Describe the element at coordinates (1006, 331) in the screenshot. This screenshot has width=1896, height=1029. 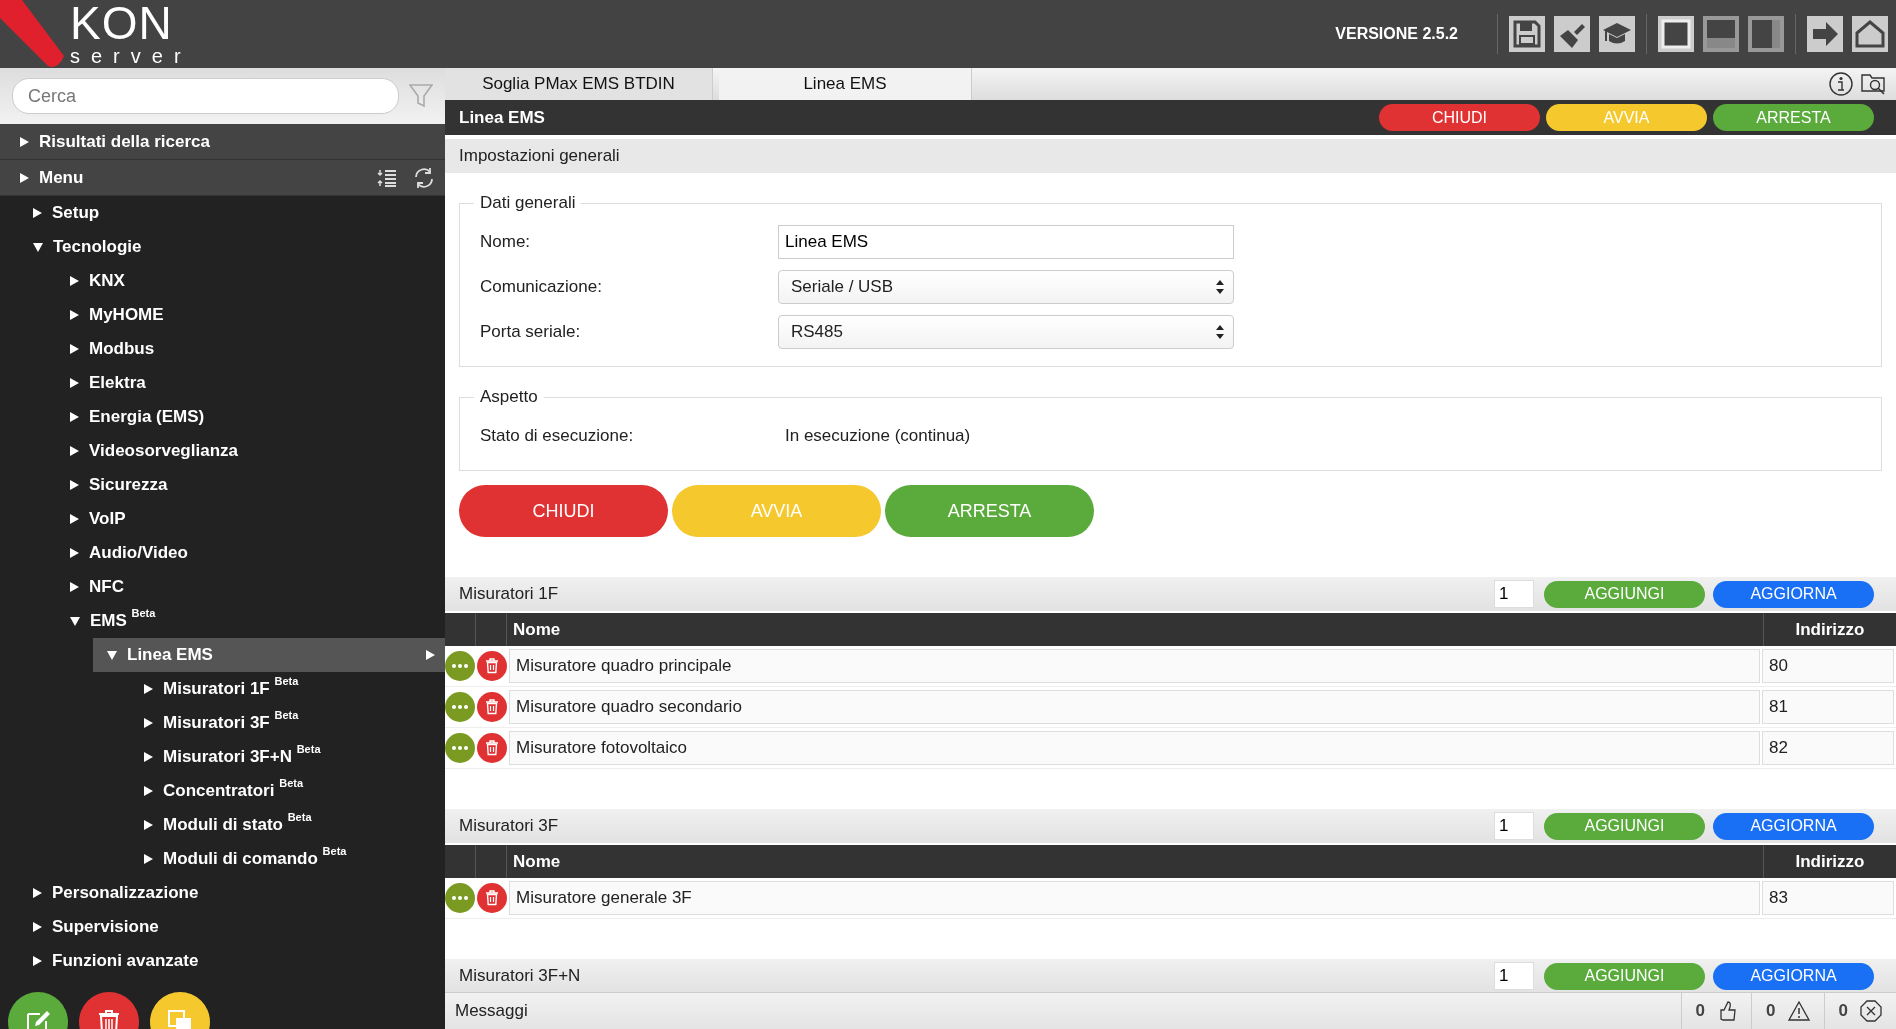
I see `select-field: RS485` at that location.